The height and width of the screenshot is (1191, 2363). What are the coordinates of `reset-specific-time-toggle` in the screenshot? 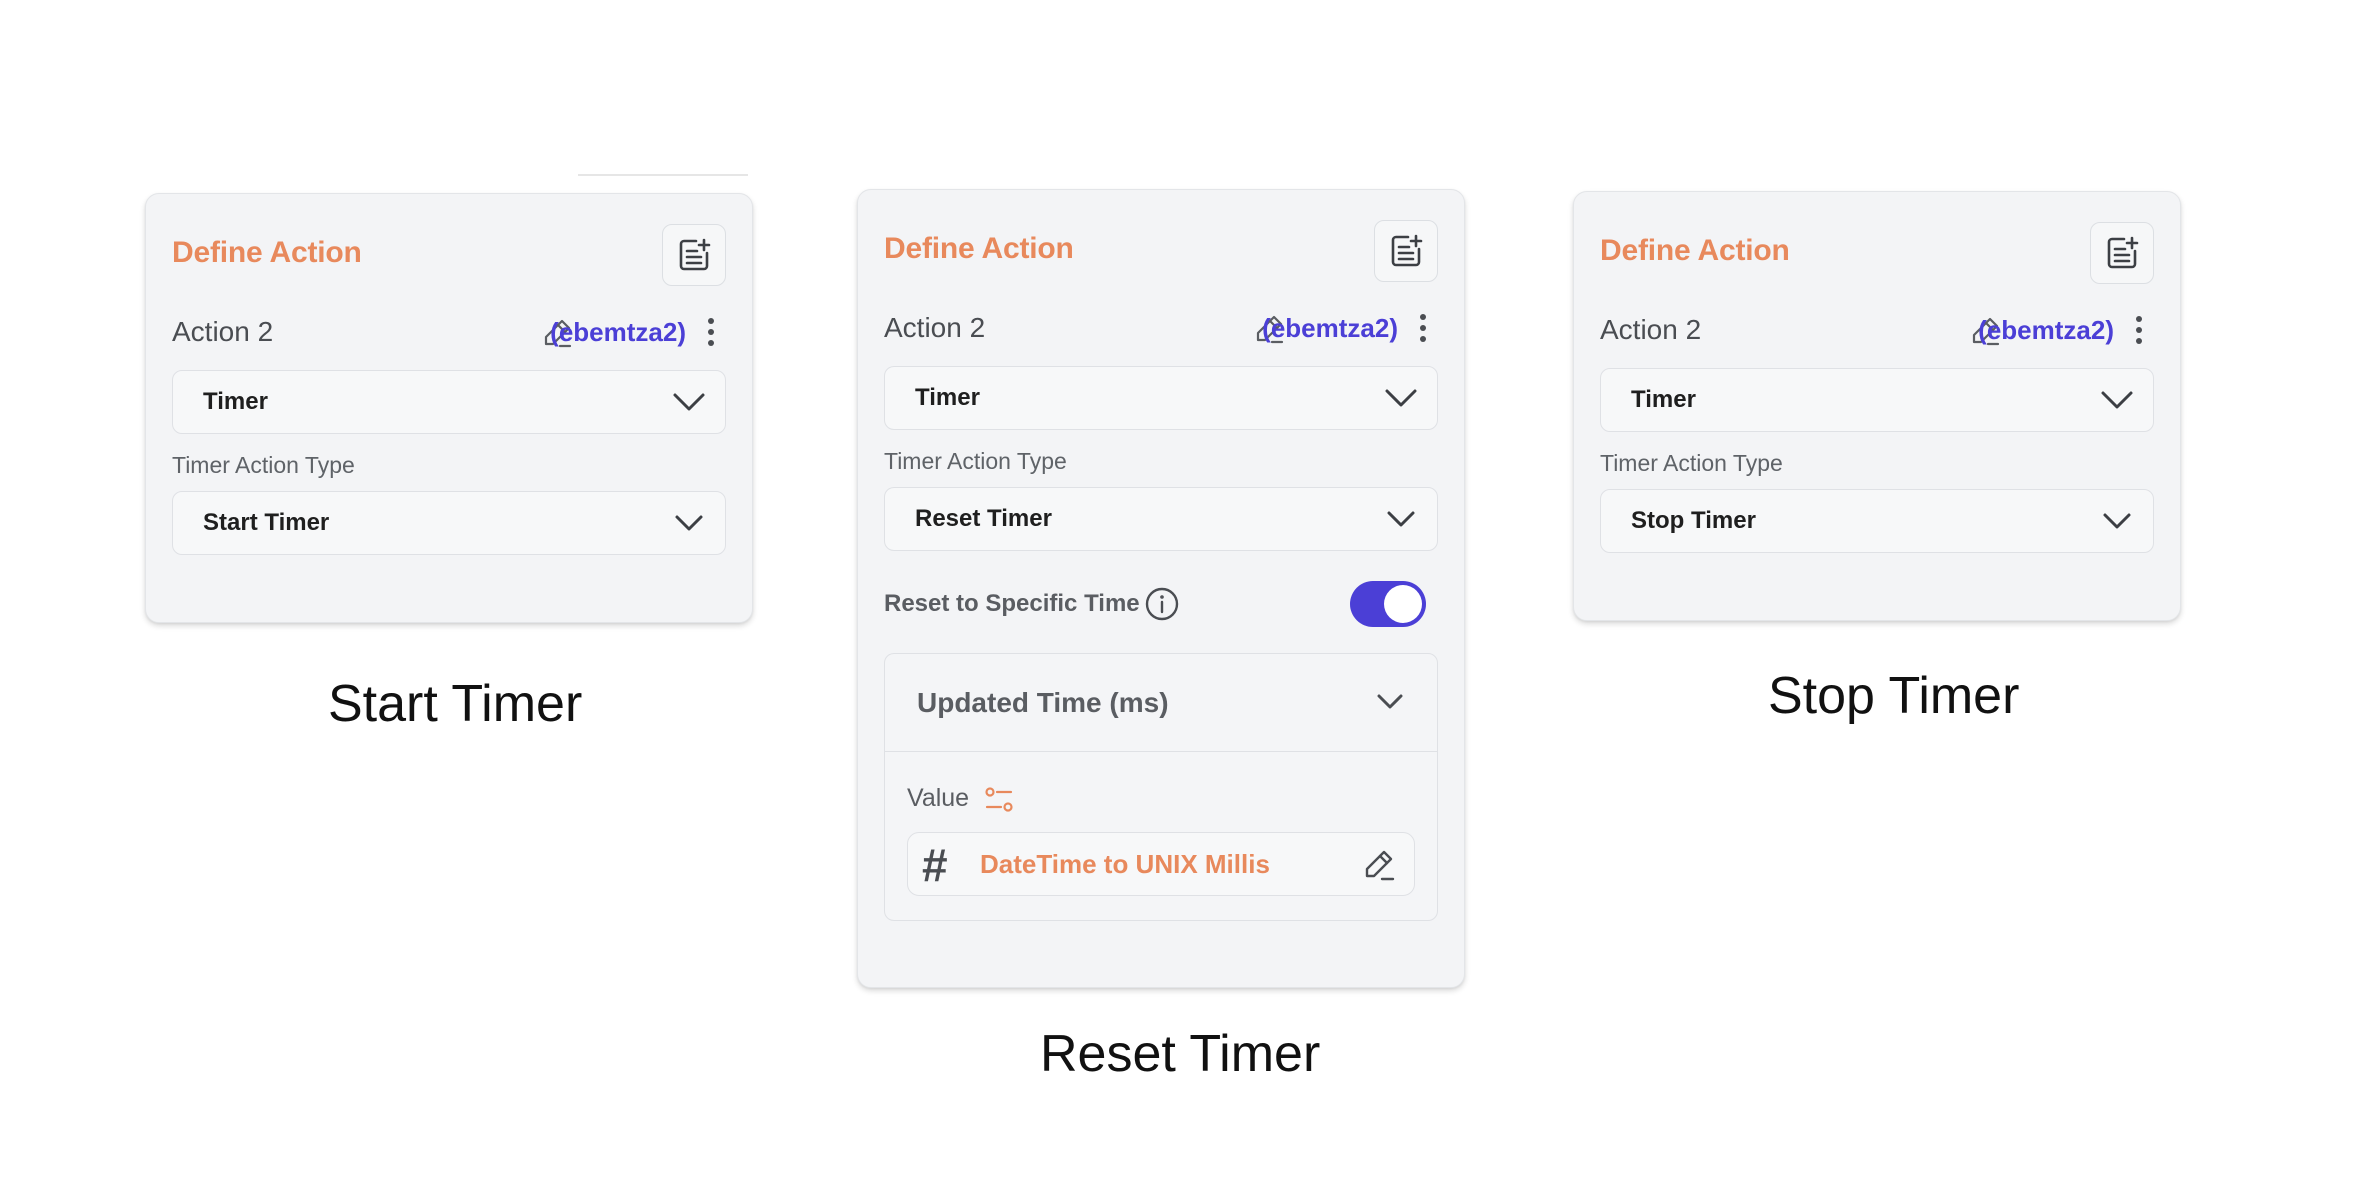 It's located at (1388, 604).